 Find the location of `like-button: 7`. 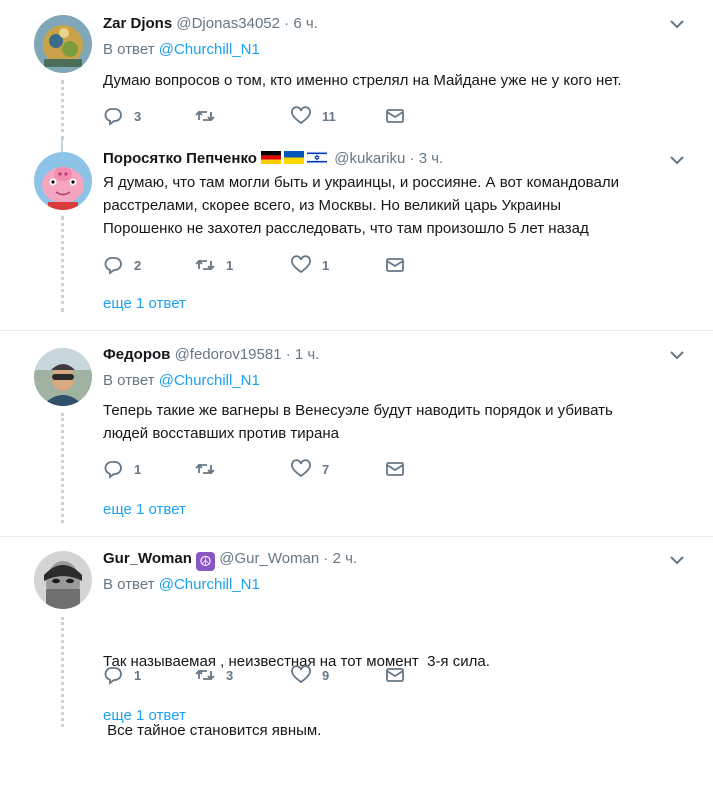

like-button: 7 is located at coordinates (310, 469).